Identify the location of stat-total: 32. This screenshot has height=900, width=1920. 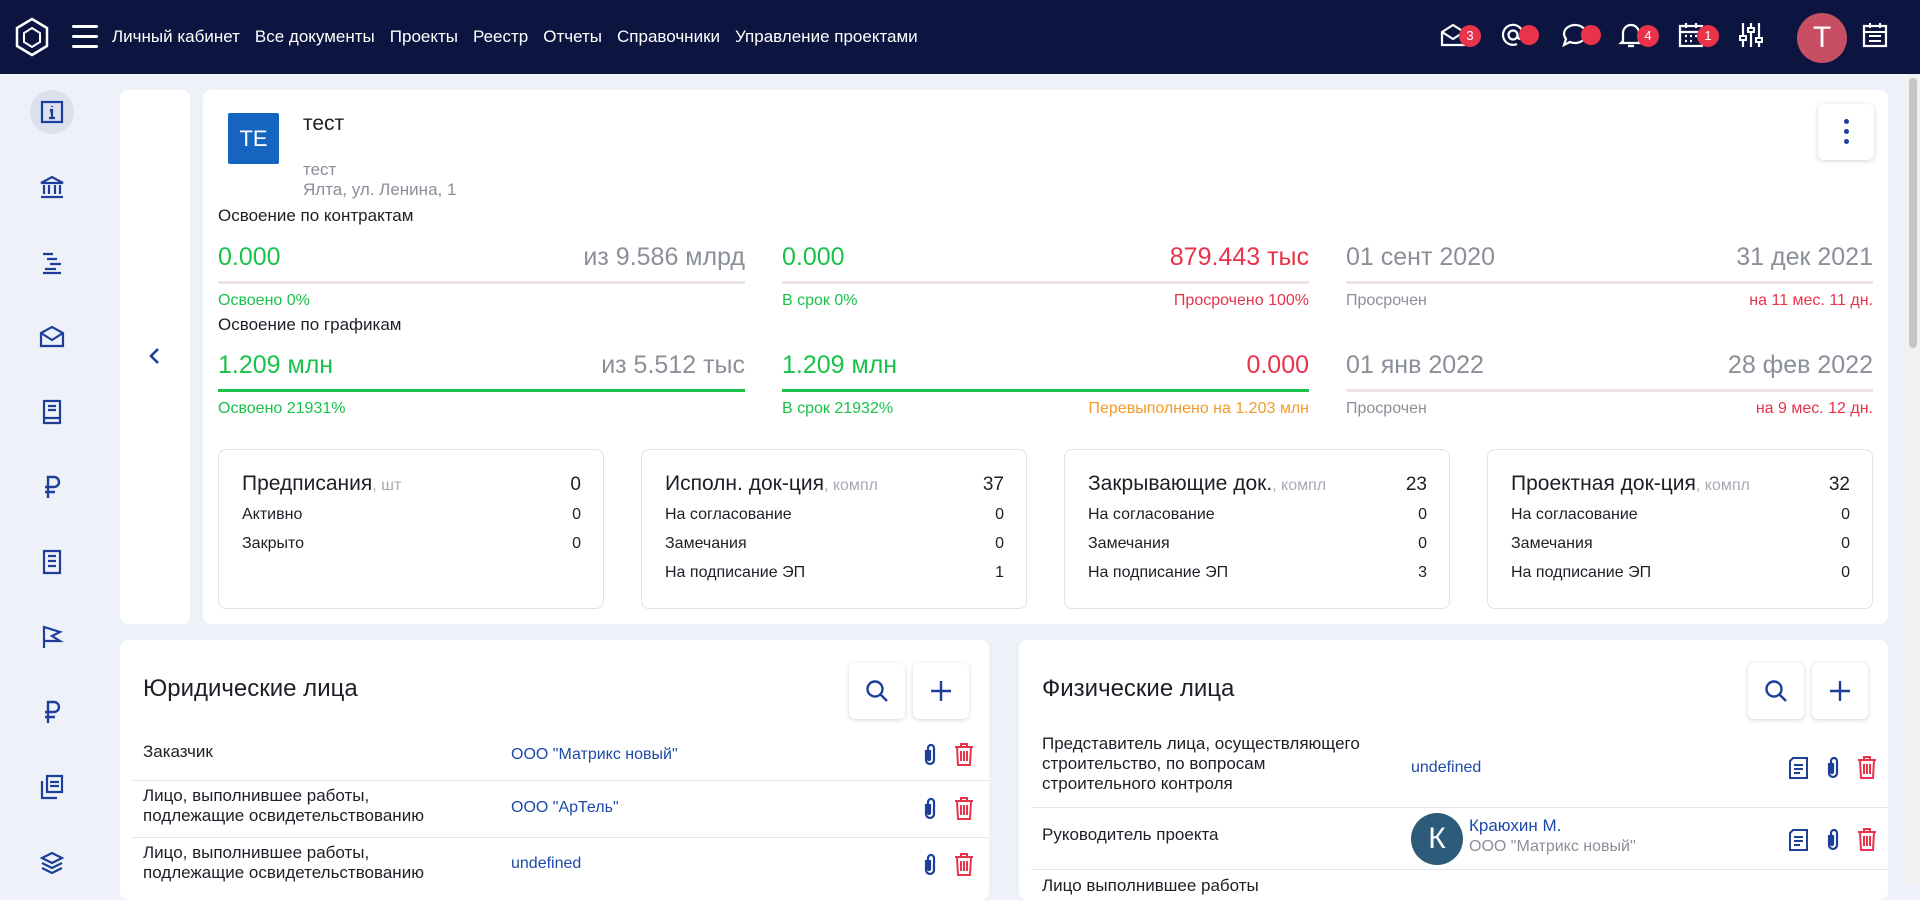
(1839, 484).